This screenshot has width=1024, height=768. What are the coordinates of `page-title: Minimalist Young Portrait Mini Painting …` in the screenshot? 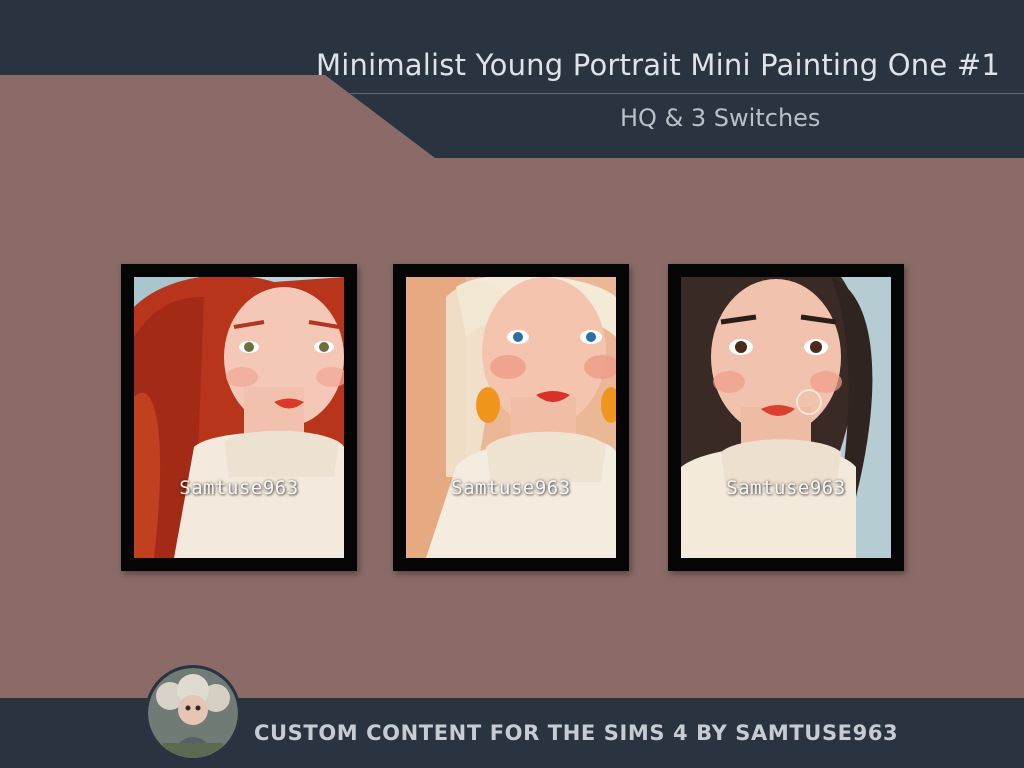 It's located at (658, 65).